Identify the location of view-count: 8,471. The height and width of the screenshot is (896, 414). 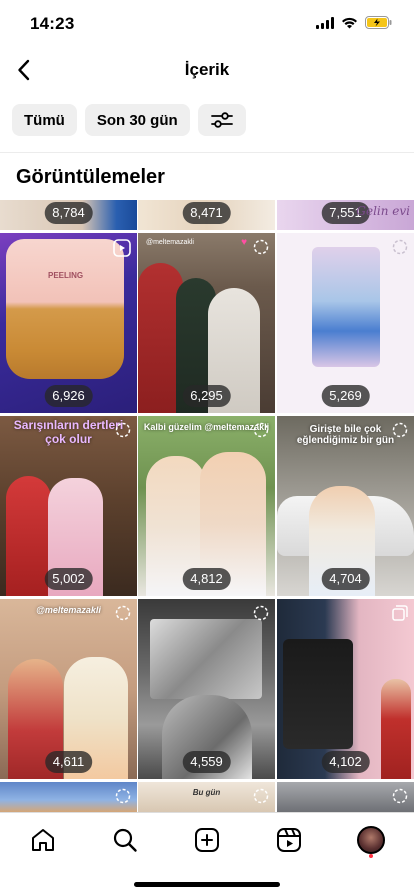
(206, 213).